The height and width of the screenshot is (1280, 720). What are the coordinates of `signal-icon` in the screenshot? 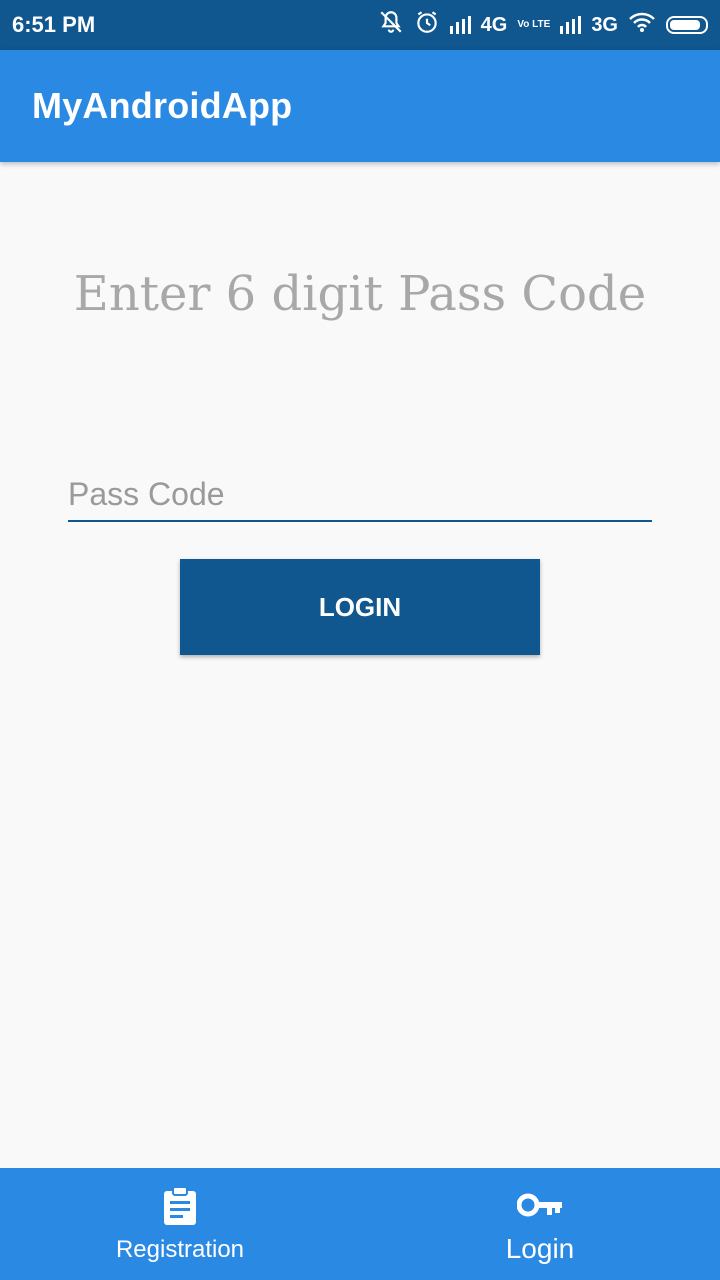 It's located at (460, 25).